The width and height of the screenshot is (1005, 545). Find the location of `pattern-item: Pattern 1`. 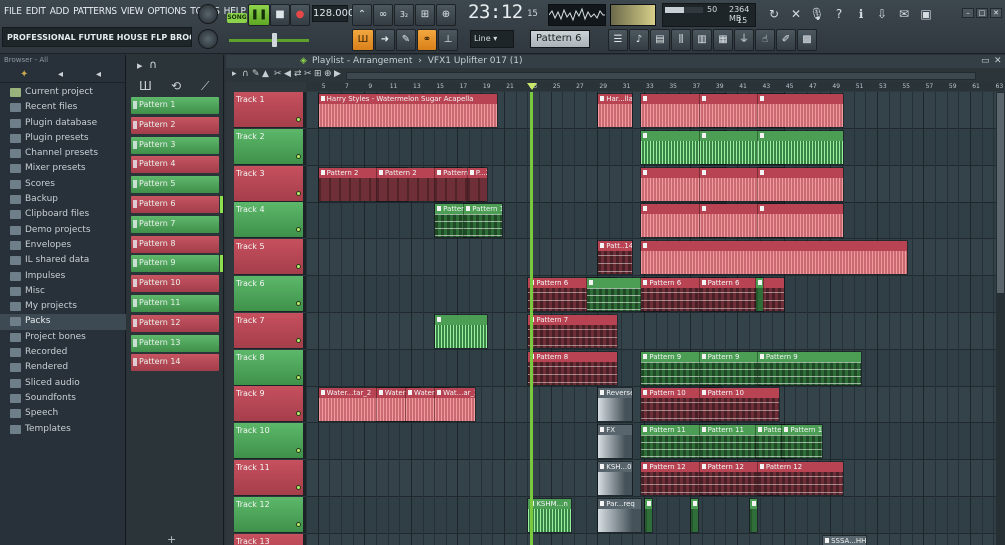

pattern-item: Pattern 1 is located at coordinates (175, 105).